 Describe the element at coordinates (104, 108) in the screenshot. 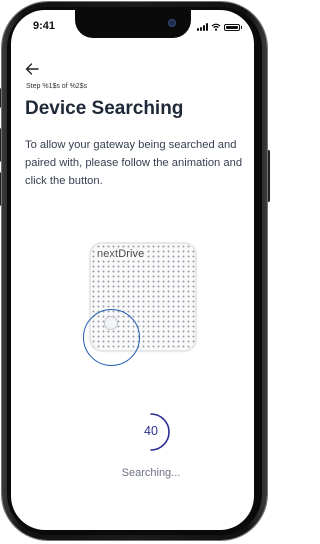

I see `page-title: Device Searching` at that location.